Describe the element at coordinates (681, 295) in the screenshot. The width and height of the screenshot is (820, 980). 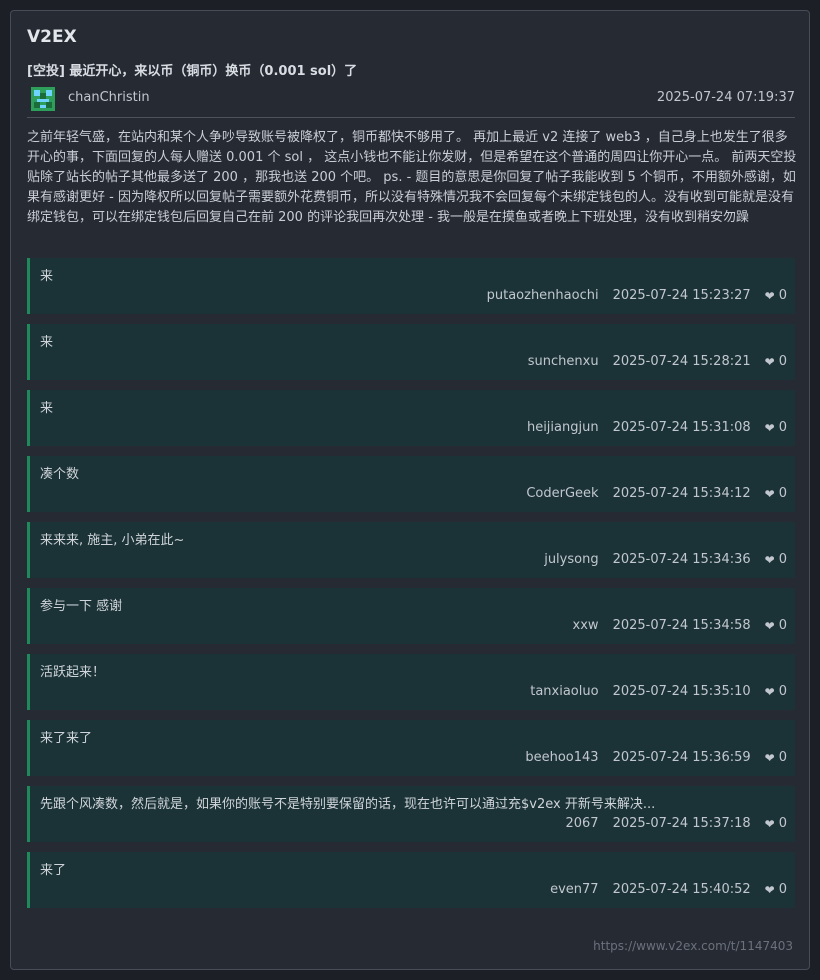
I see `reply-time: 2025-07-24 15:23:27` at that location.